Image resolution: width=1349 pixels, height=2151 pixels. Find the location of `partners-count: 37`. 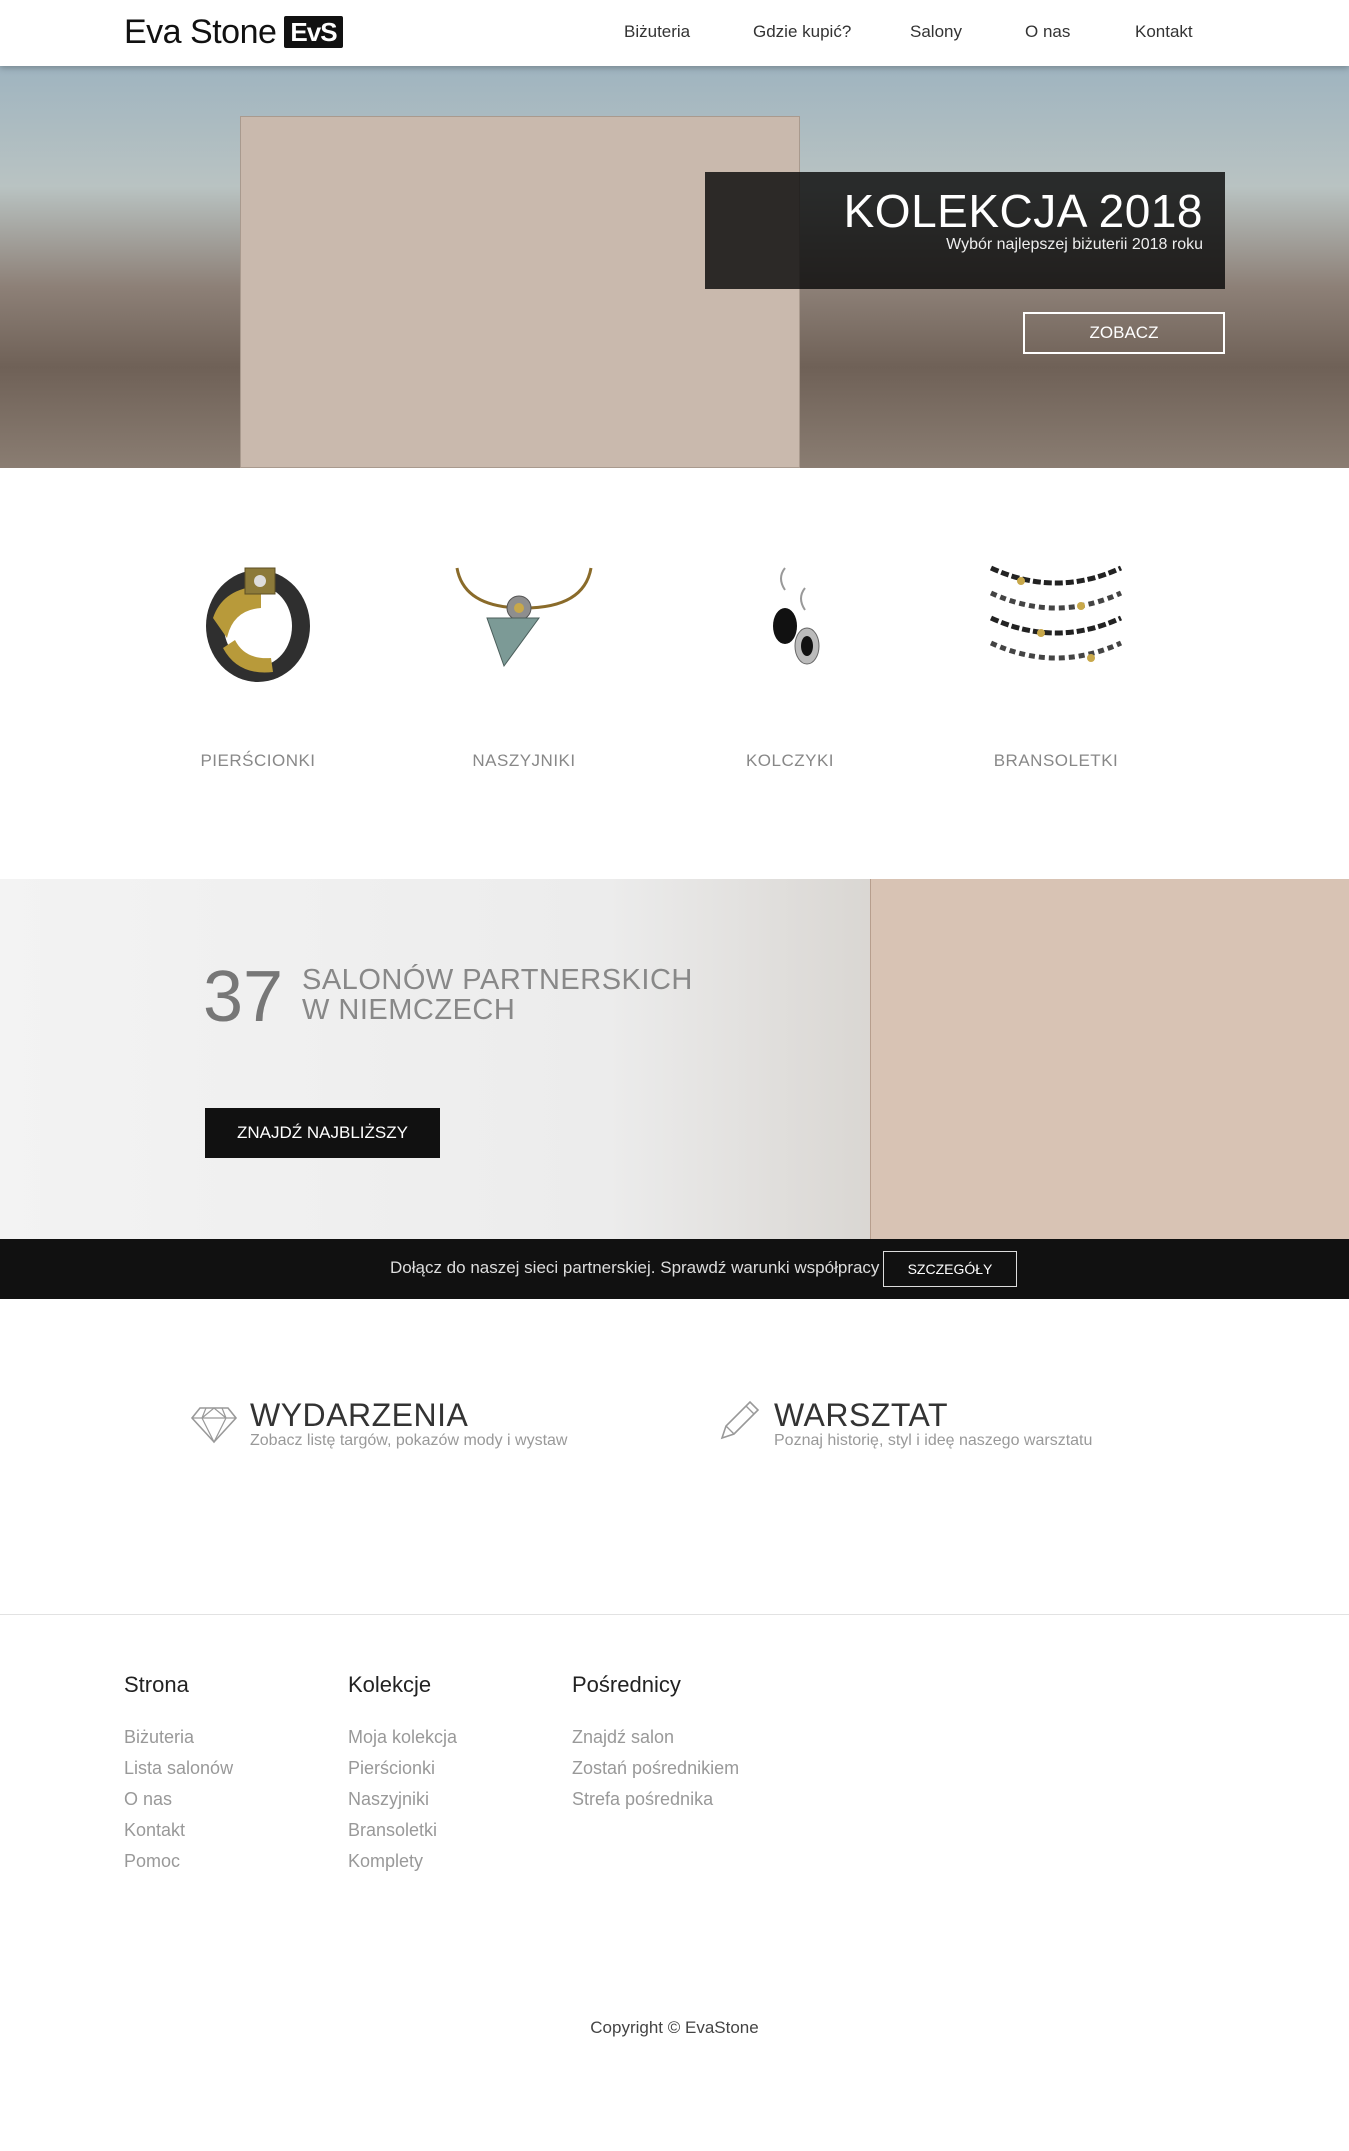

partners-count: 37 is located at coordinates (243, 997).